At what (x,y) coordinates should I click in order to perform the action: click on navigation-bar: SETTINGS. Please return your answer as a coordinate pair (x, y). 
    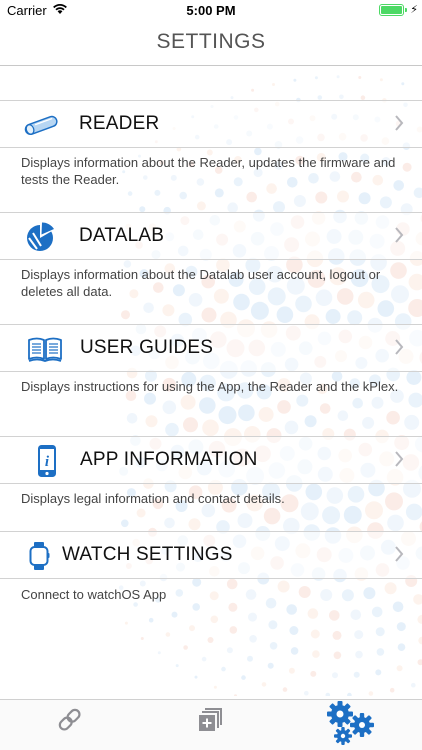
    Looking at the image, I should click on (211, 44).